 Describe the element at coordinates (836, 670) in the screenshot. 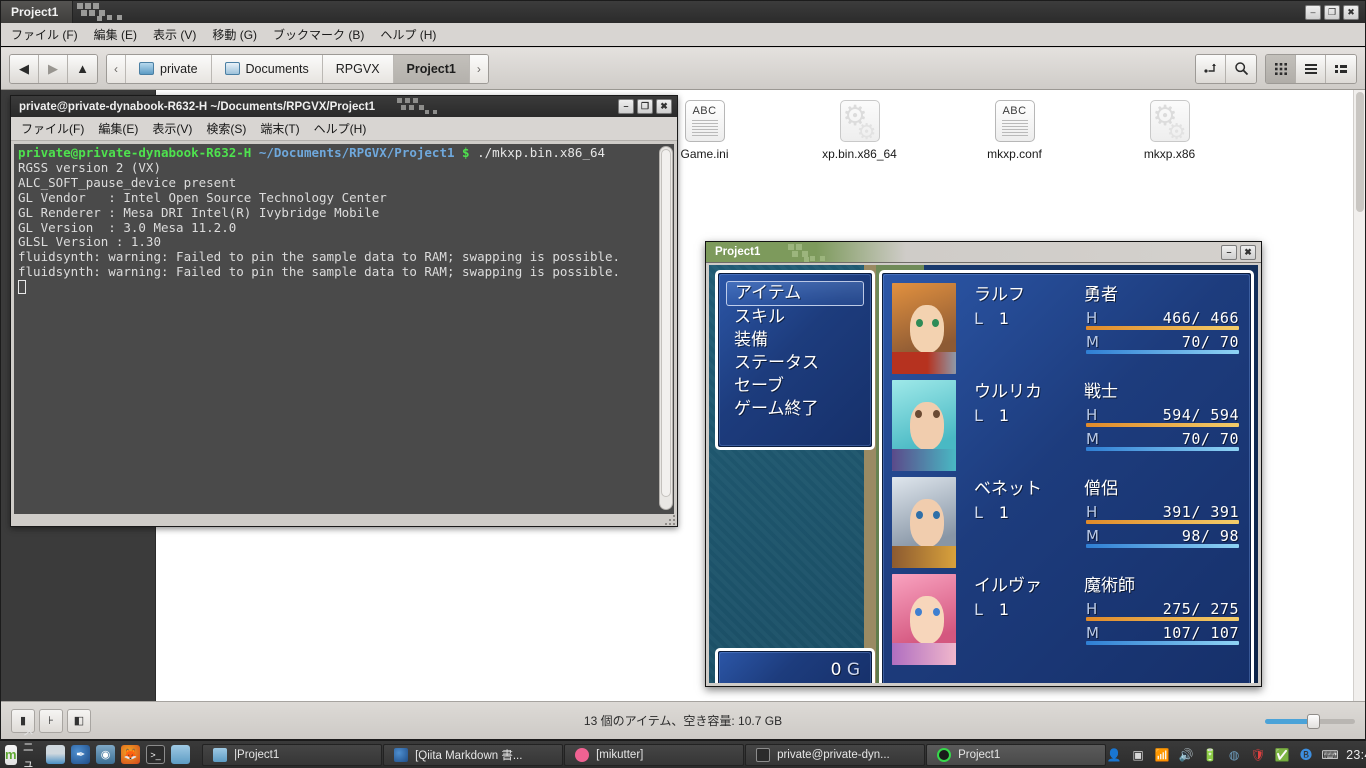

I see `gold-value: 0` at that location.